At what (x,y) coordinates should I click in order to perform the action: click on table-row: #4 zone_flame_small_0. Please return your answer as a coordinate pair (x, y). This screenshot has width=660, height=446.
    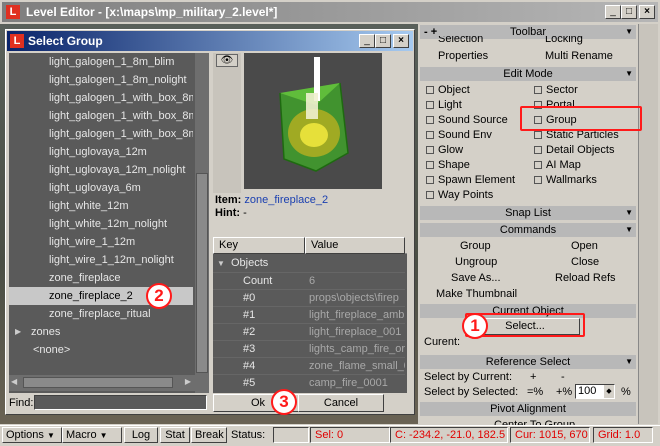
    Looking at the image, I should click on (309, 365).